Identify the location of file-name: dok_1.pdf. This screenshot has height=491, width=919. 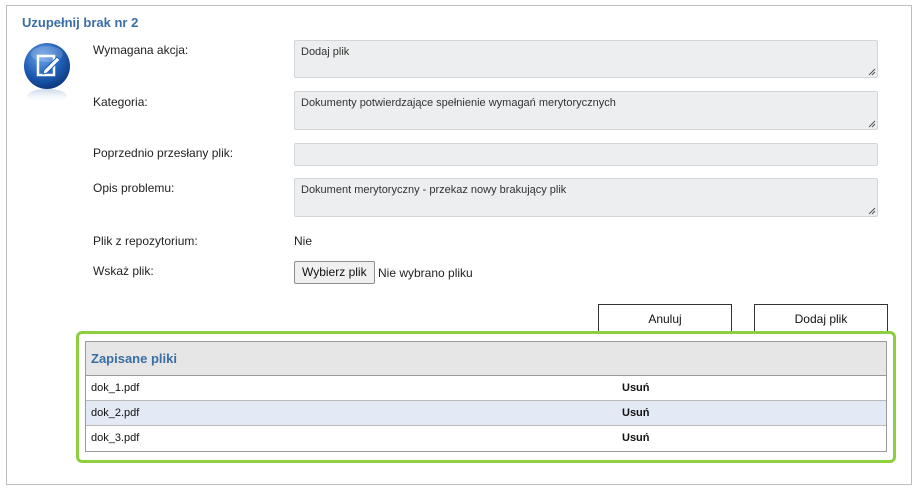
(115, 388).